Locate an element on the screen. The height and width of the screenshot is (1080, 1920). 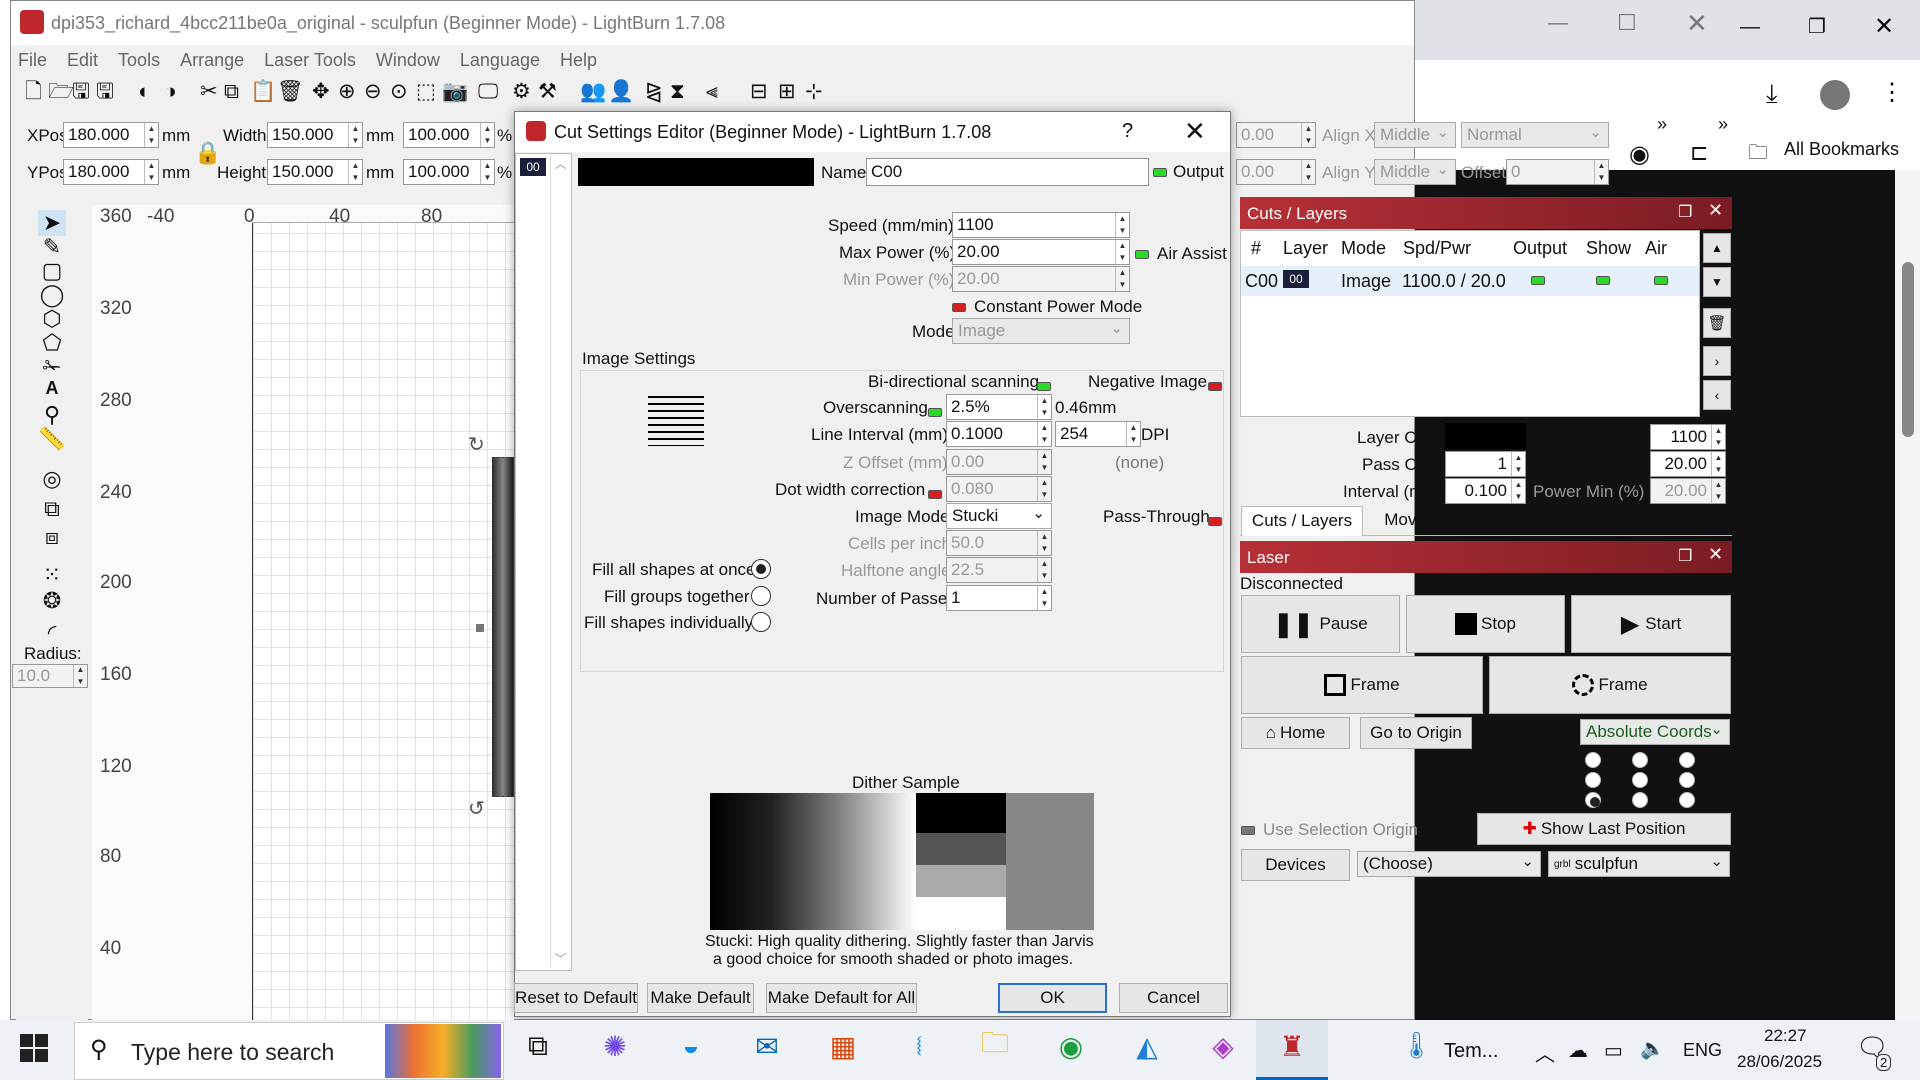
users-icon: 👥 is located at coordinates (593, 92).